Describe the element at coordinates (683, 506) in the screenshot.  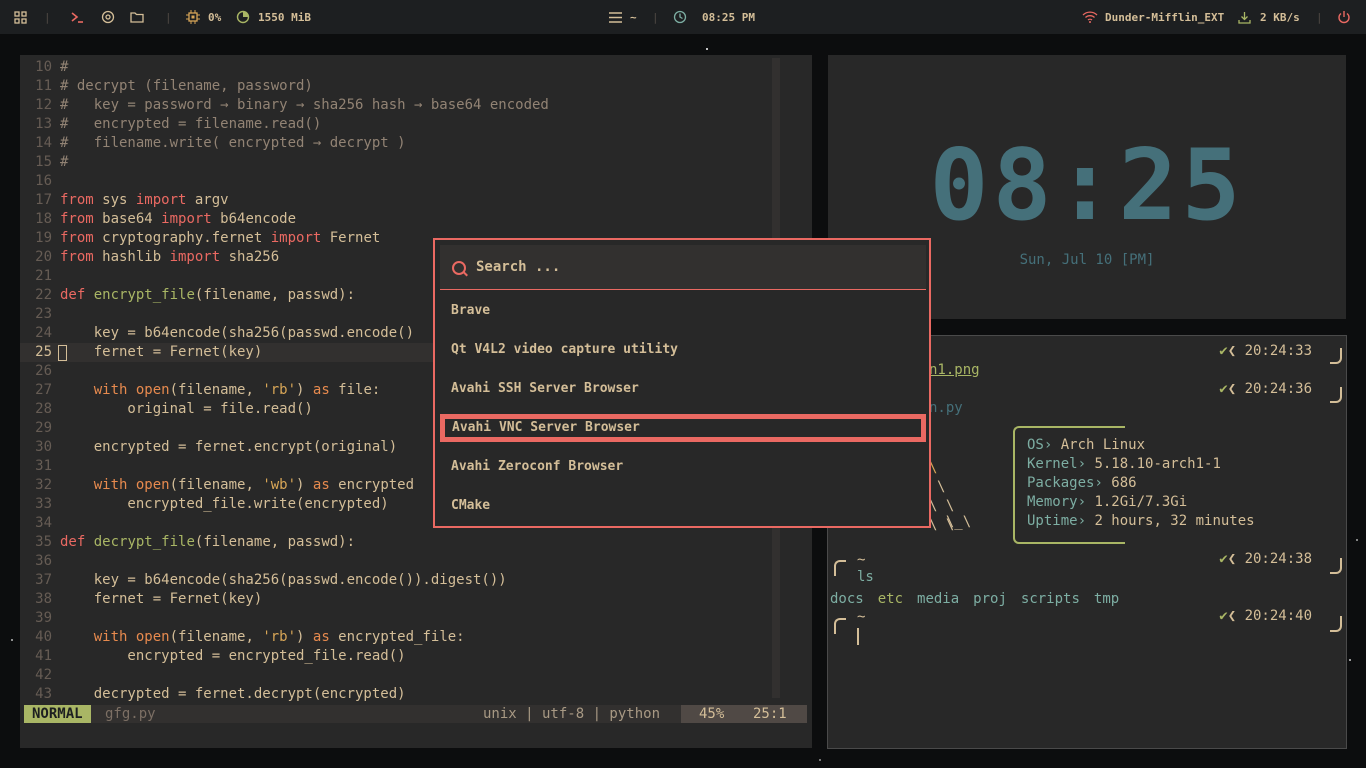
I see `launcher-item: CMake` at that location.